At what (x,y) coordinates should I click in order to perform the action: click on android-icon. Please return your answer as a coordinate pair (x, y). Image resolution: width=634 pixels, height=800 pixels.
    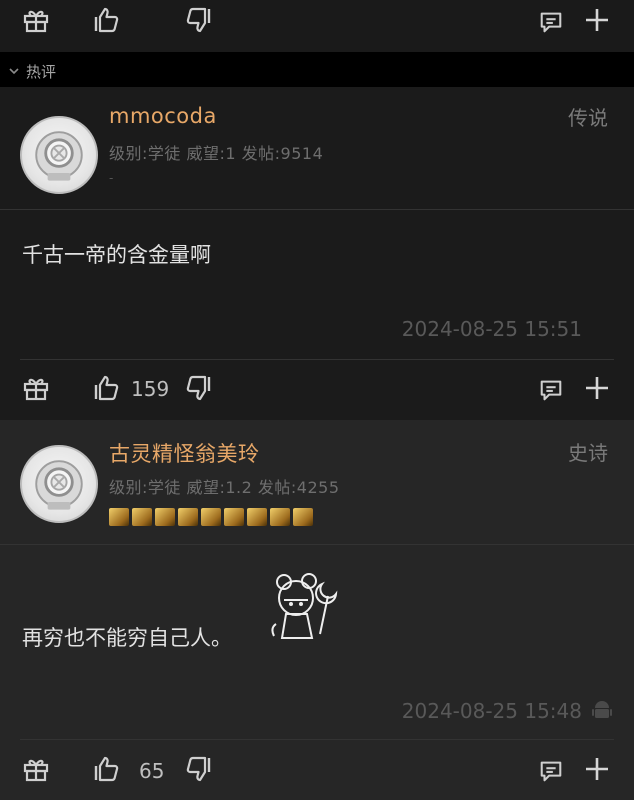
    Looking at the image, I should click on (602, 710).